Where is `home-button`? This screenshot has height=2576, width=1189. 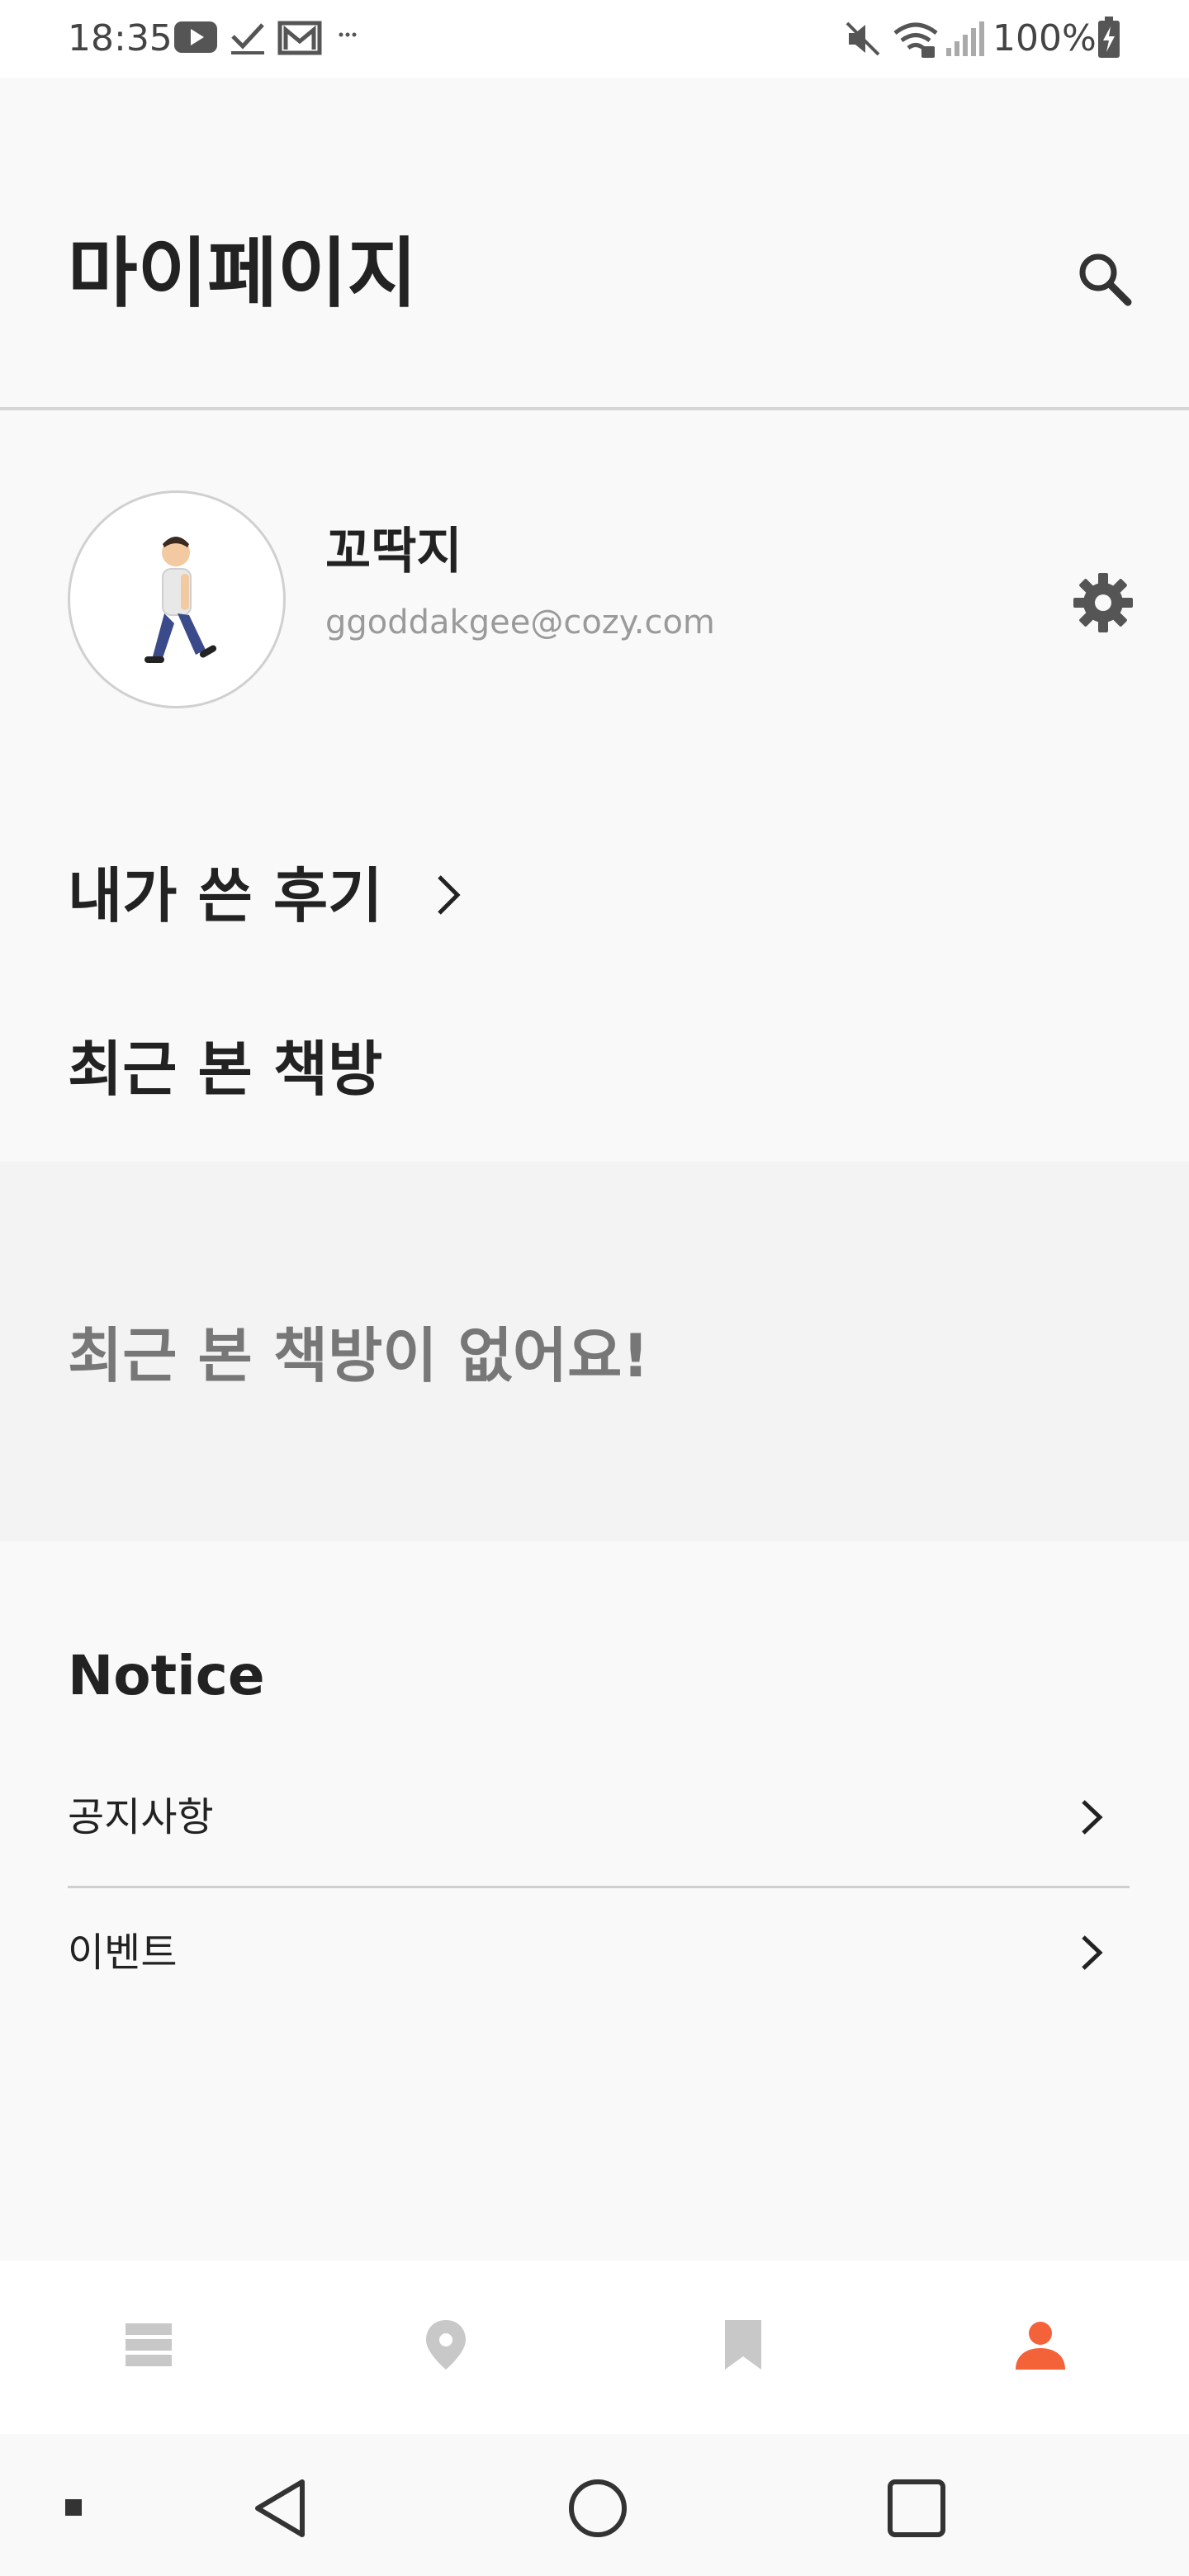
home-button is located at coordinates (598, 2508).